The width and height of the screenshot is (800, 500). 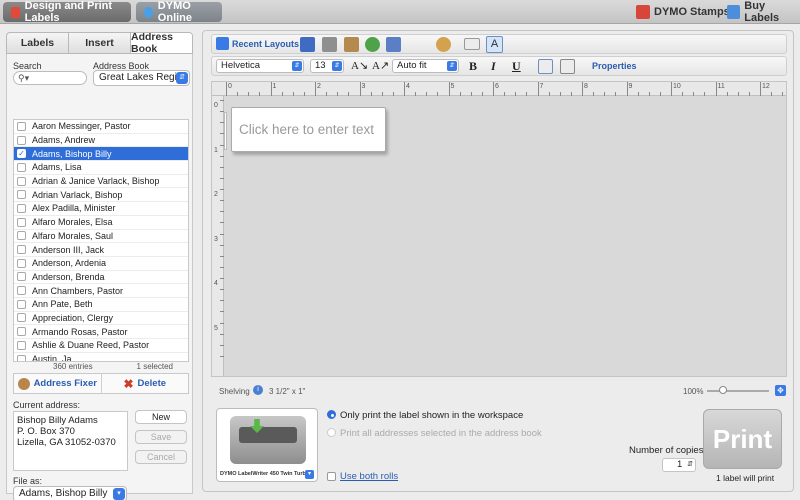 What do you see at coordinates (614, 66) in the screenshot?
I see `properties-button: Properties` at bounding box center [614, 66].